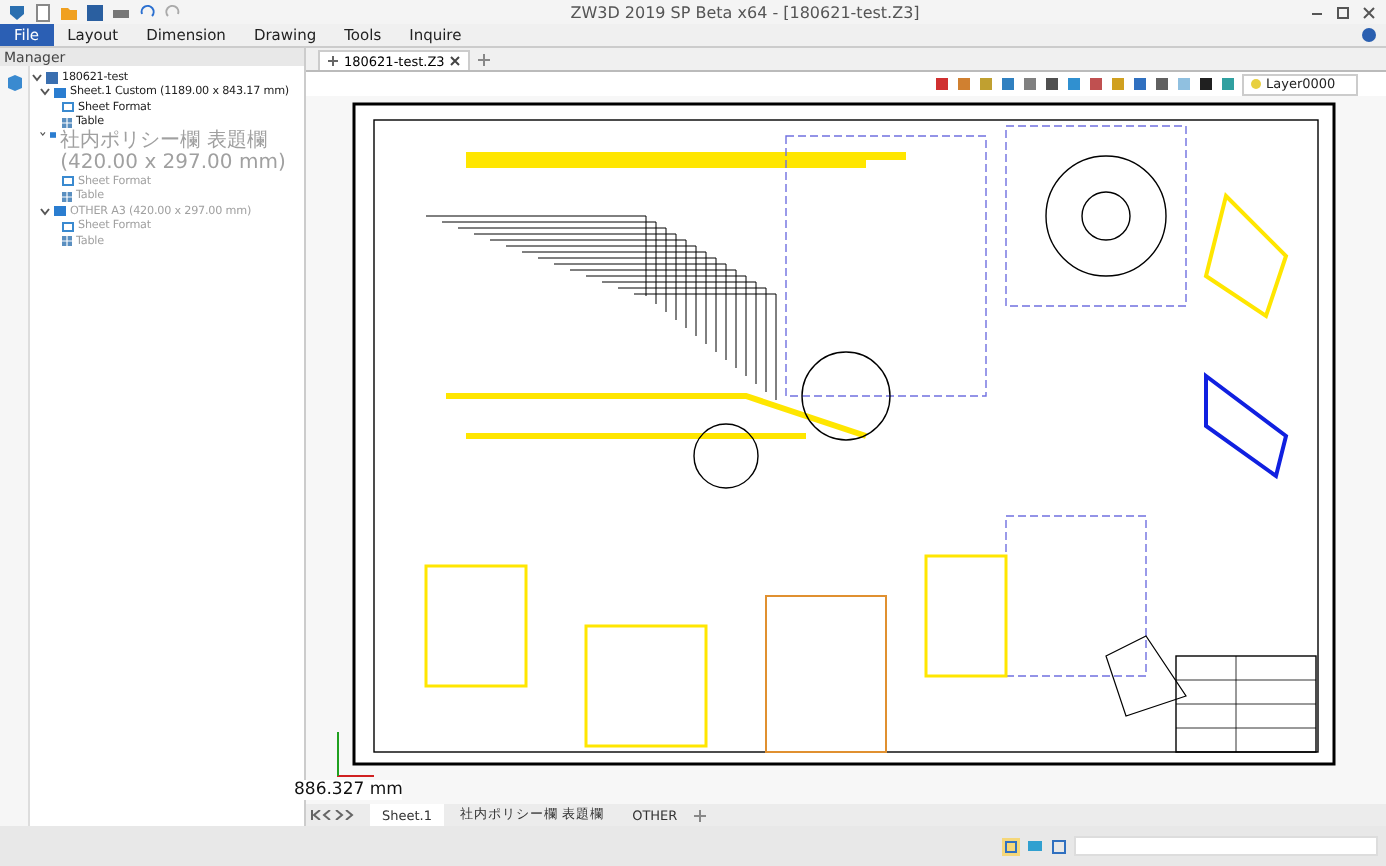 This screenshot has width=1386, height=866. What do you see at coordinates (332, 815) in the screenshot?
I see `sheet-navigation-icon` at bounding box center [332, 815].